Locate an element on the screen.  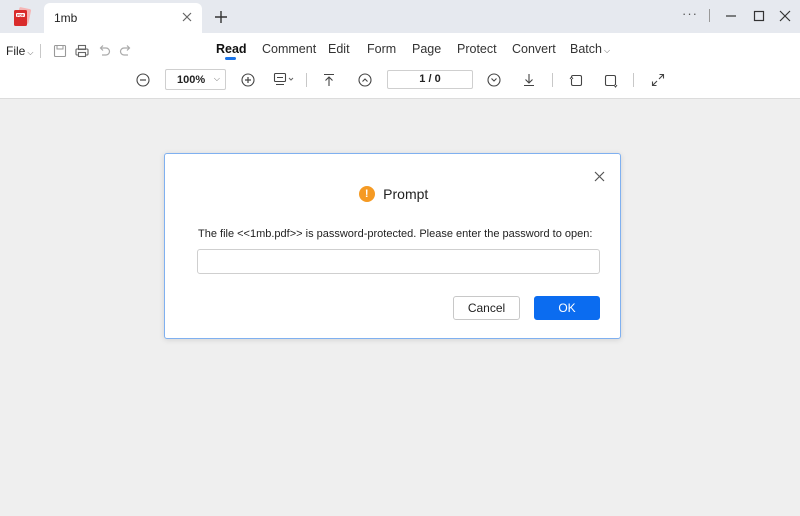
print-icon is located at coordinates (82, 51).